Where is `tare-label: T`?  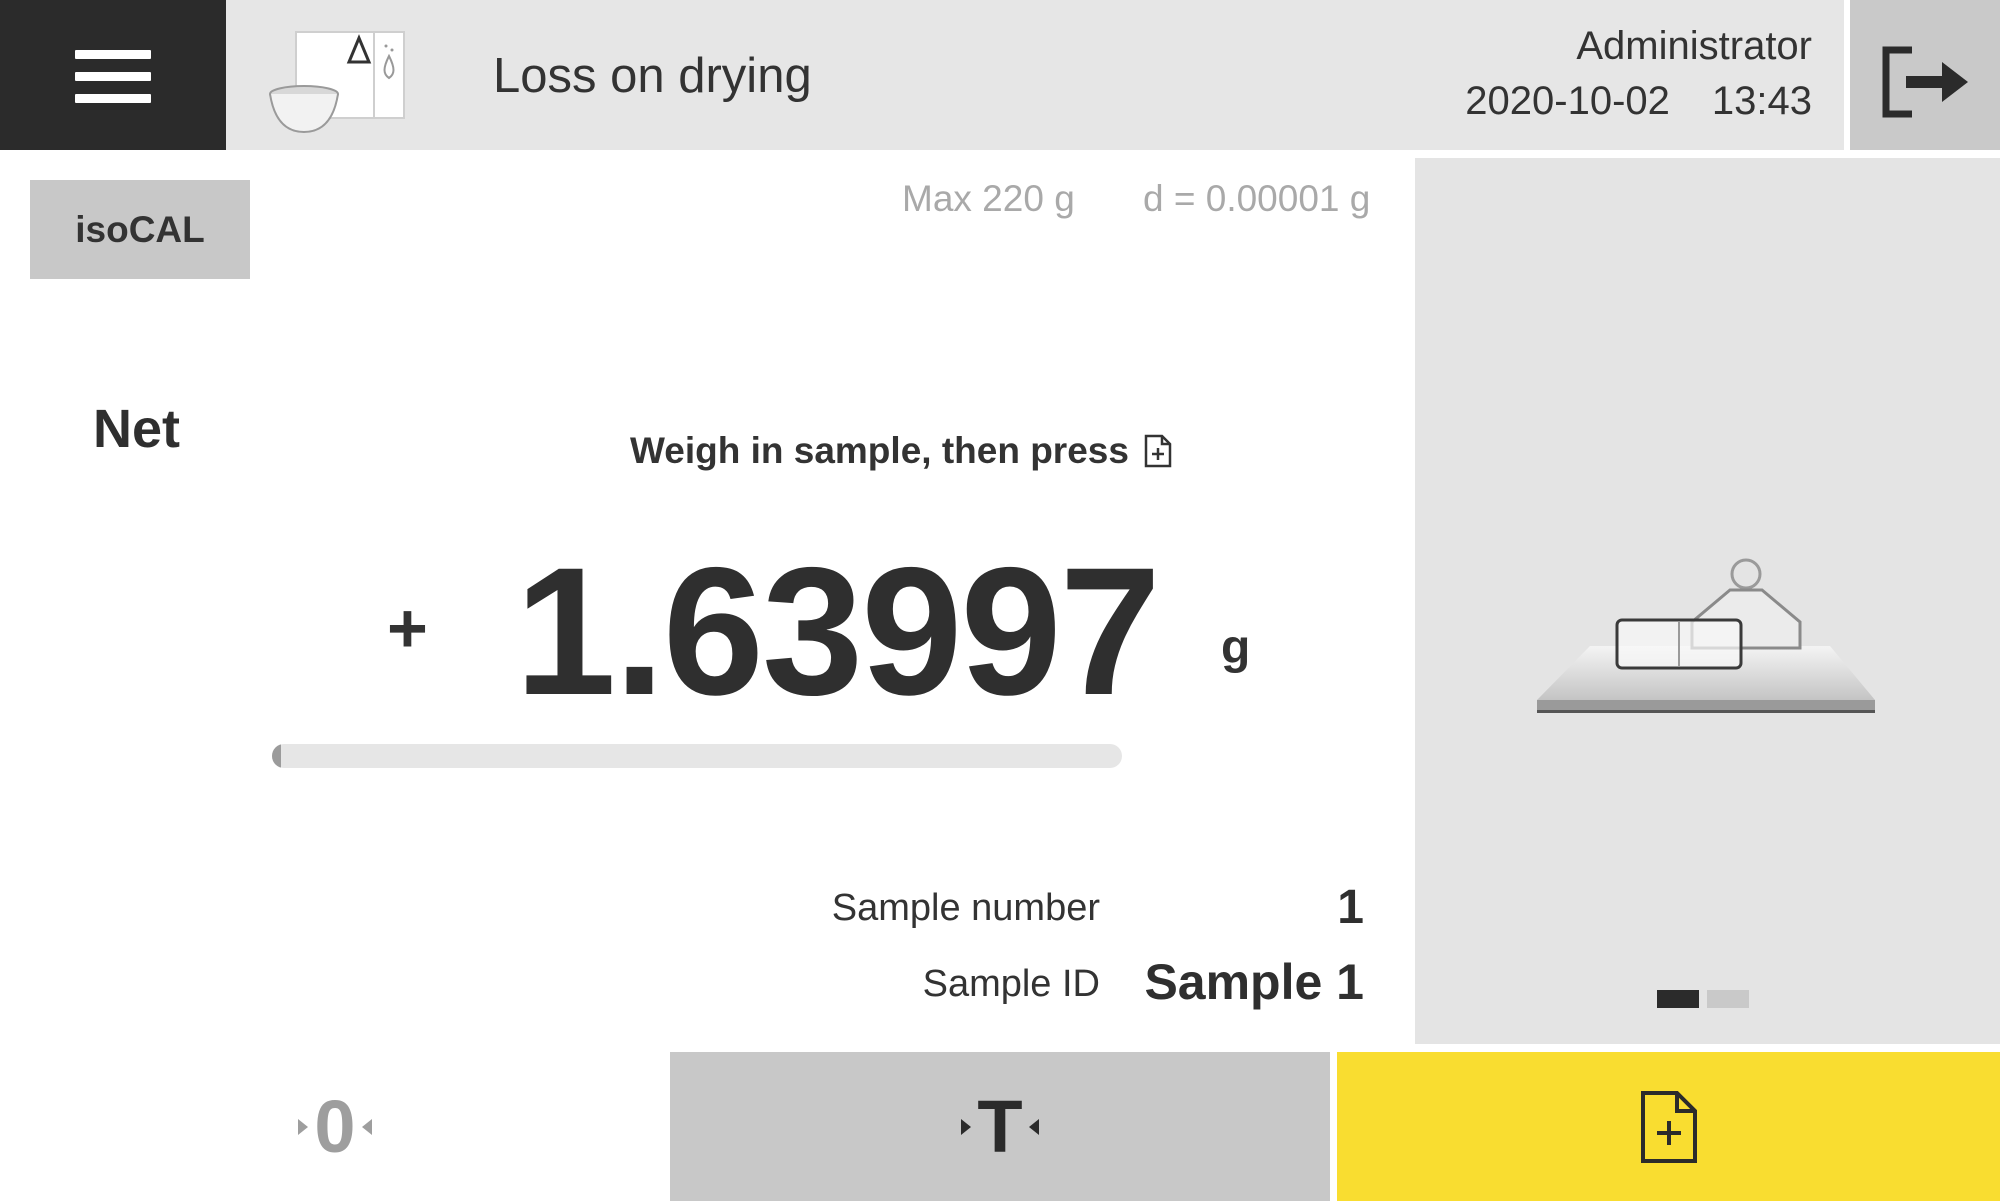 tare-label: T is located at coordinates (1000, 1126).